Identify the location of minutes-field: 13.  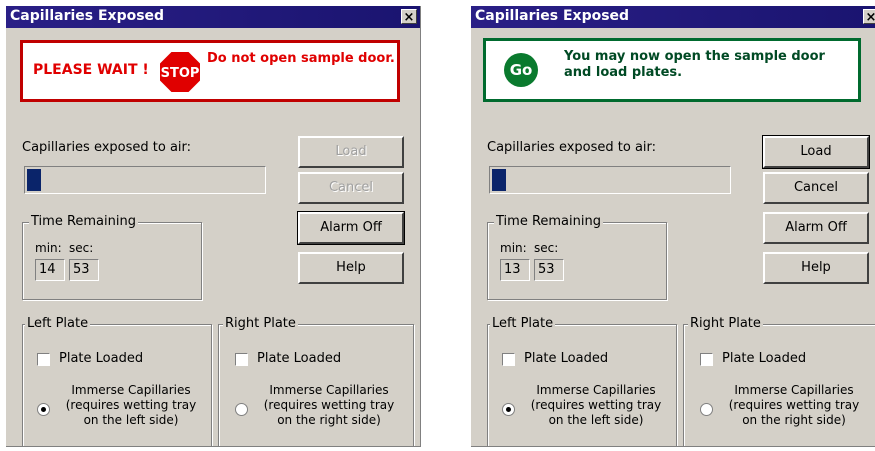
(515, 270).